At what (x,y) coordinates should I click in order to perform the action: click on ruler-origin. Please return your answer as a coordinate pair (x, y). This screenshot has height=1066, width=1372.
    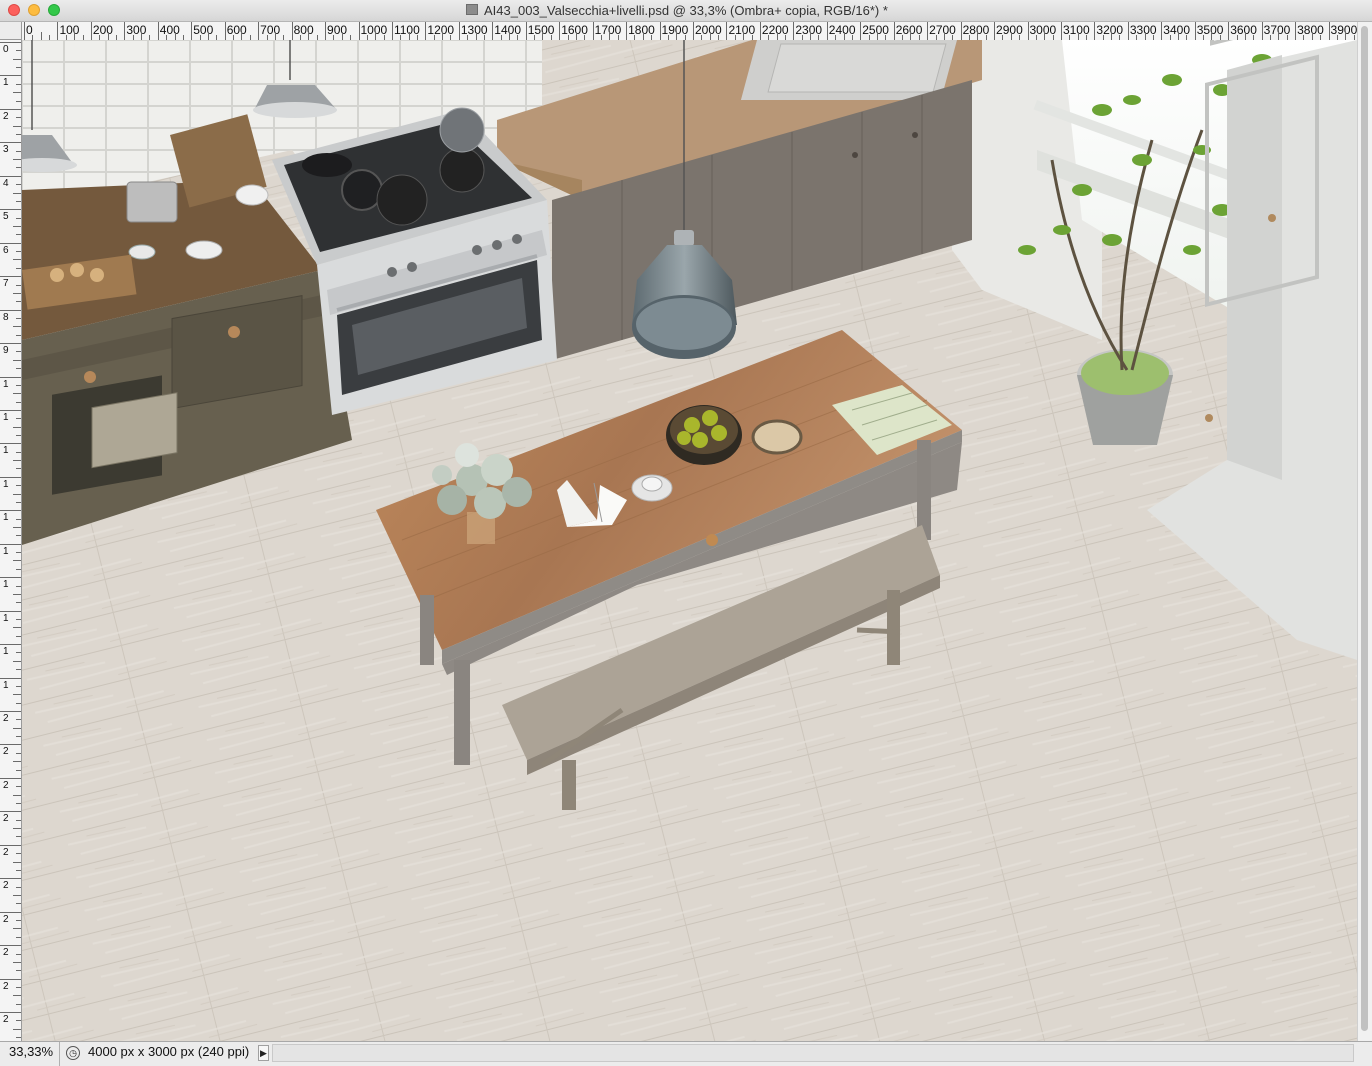
    Looking at the image, I should click on (11, 31).